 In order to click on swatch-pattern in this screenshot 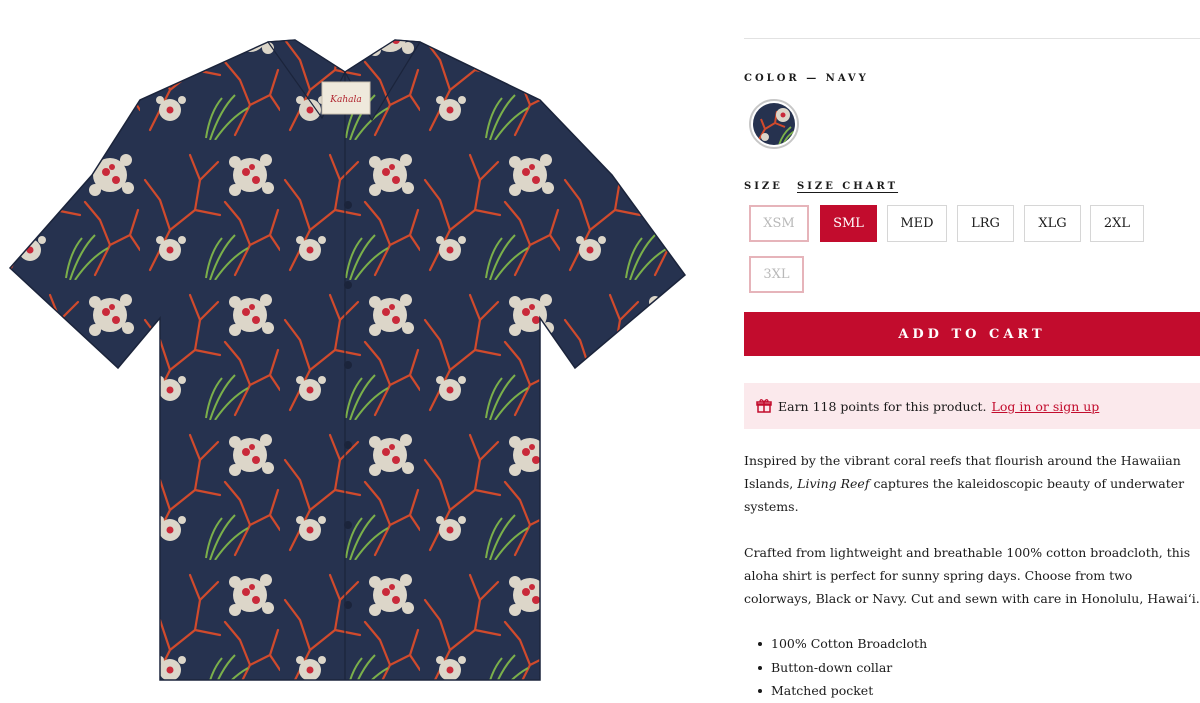, I will do `click(774, 124)`.